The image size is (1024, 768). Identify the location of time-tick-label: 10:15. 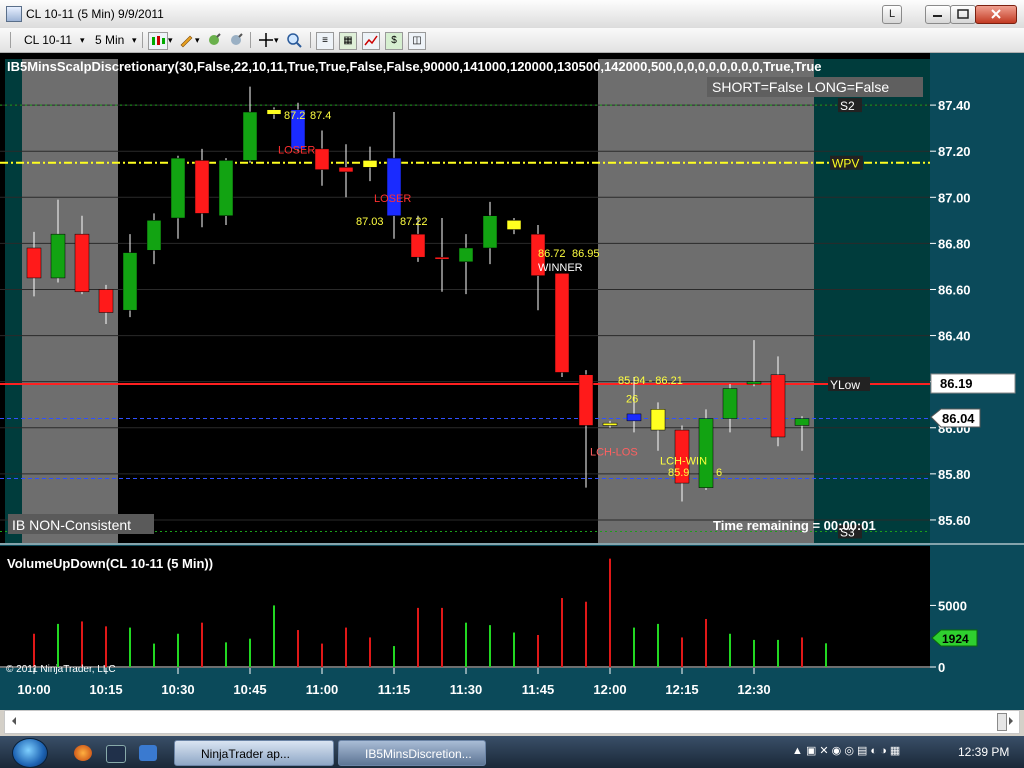
(105, 689).